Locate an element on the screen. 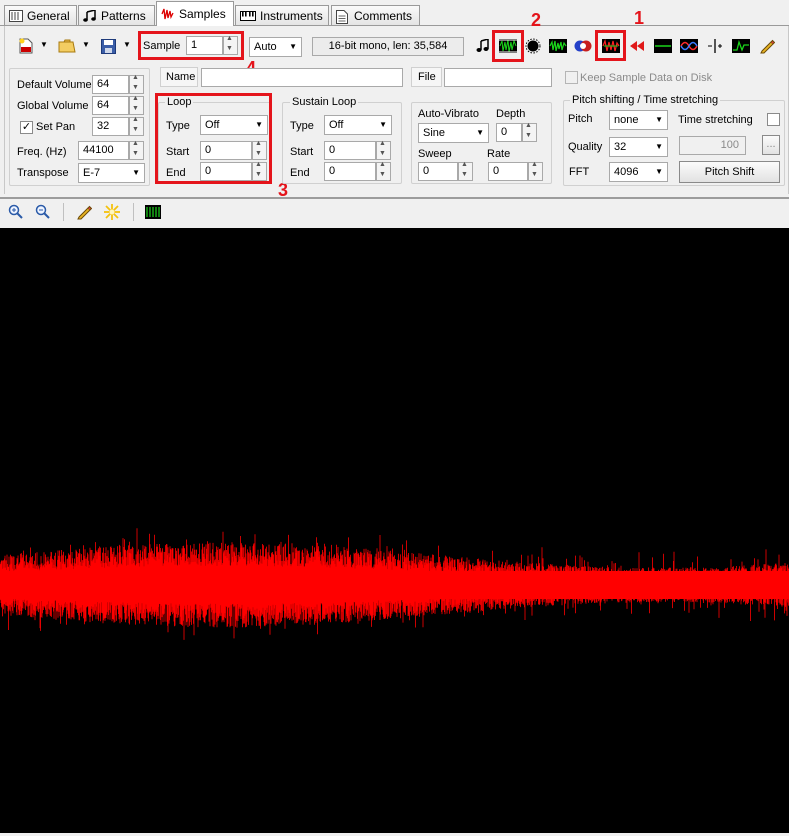 The width and height of the screenshot is (789, 836). tab-instruments: Instruments is located at coordinates (282, 15).